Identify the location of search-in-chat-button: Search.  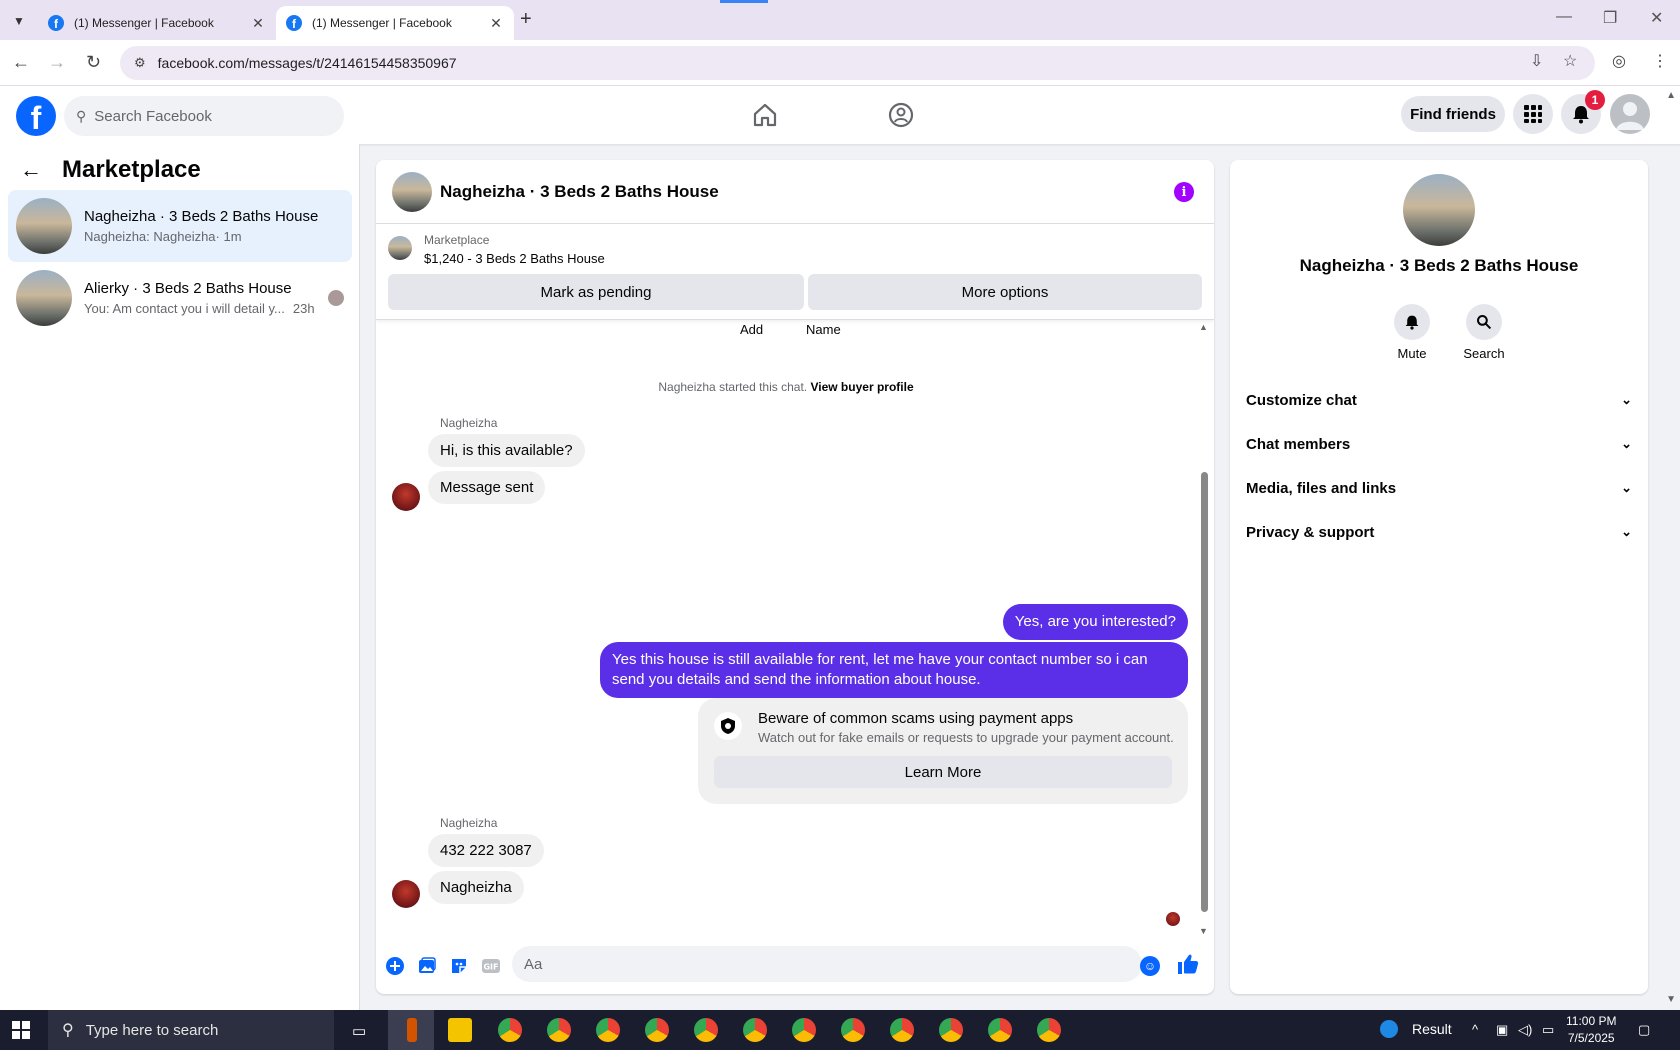
(1484, 332).